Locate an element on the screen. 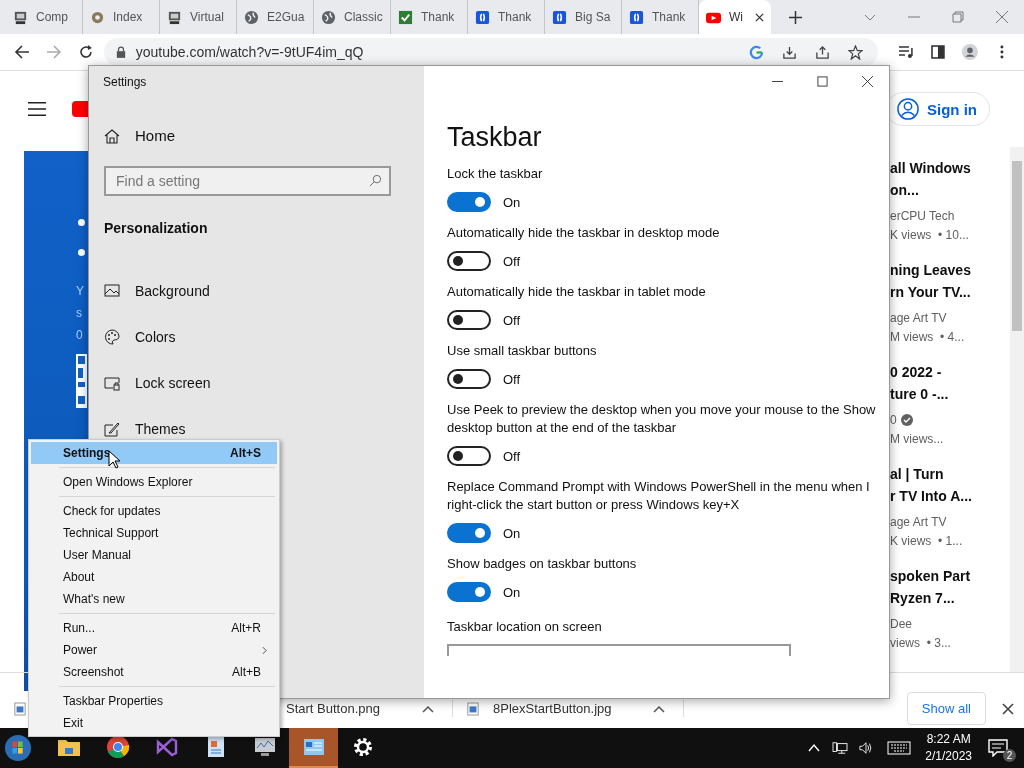 Image resolution: width=1024 pixels, height=768 pixels. menu-item: User Manual is located at coordinates (154, 555).